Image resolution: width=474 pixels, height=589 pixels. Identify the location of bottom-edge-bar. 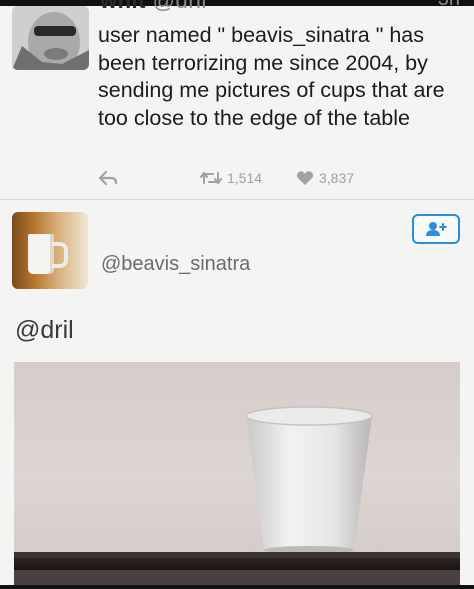
(237, 587).